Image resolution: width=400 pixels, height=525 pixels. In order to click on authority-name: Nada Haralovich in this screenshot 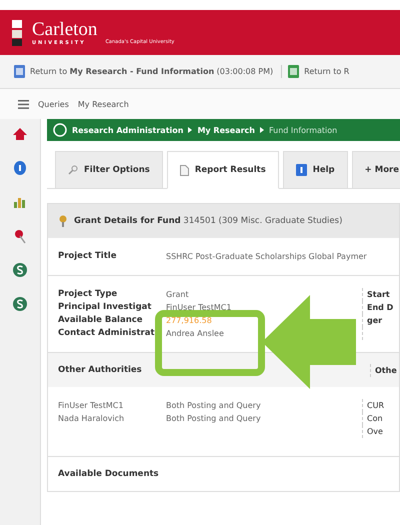, I will do `click(91, 419)`.